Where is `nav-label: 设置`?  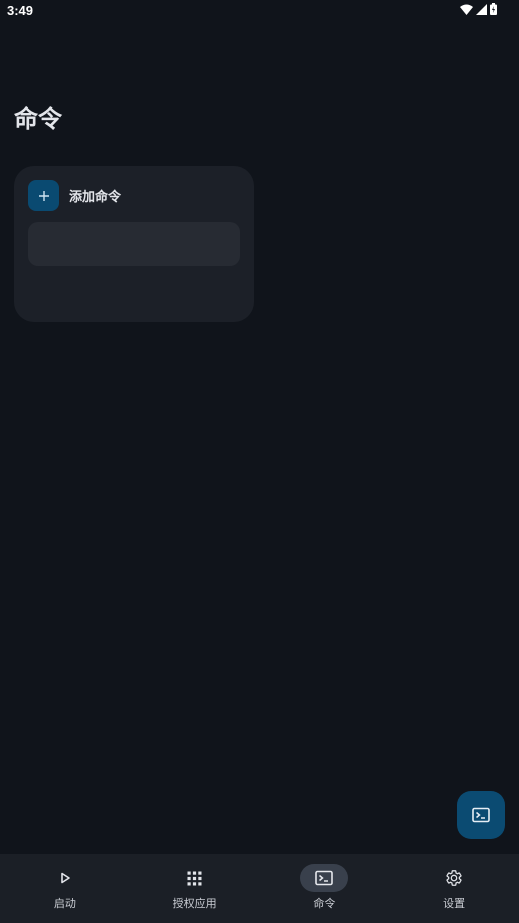 nav-label: 设置 is located at coordinates (454, 903).